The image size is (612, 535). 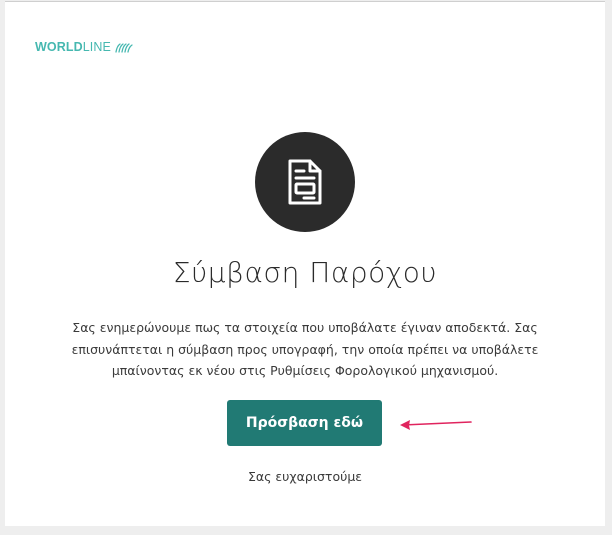 I want to click on thanks-text: Σας ευχαριστούμε, so click(x=305, y=476).